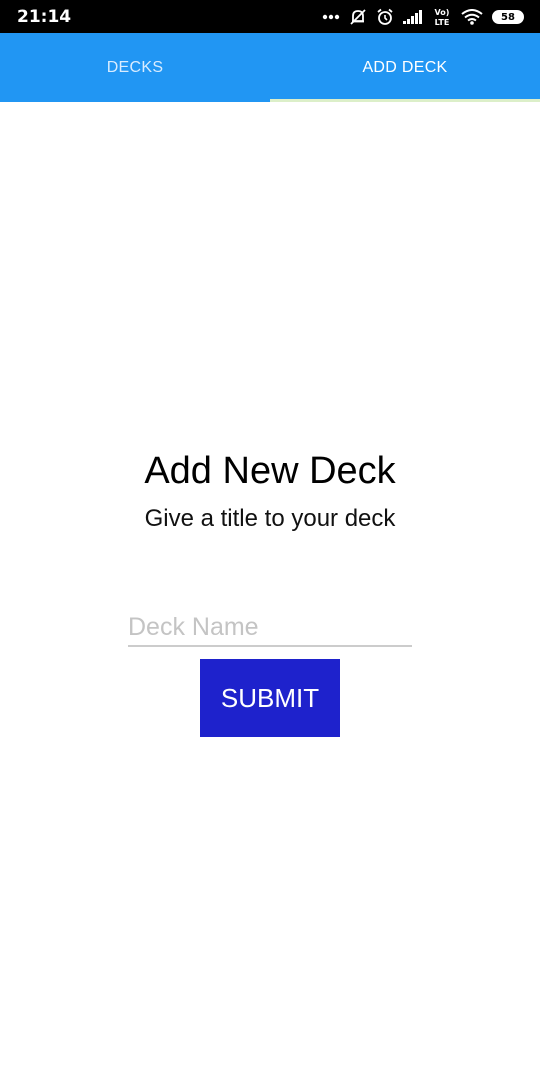 This screenshot has width=540, height=1080. What do you see at coordinates (413, 17) in the screenshot?
I see `signal-icon` at bounding box center [413, 17].